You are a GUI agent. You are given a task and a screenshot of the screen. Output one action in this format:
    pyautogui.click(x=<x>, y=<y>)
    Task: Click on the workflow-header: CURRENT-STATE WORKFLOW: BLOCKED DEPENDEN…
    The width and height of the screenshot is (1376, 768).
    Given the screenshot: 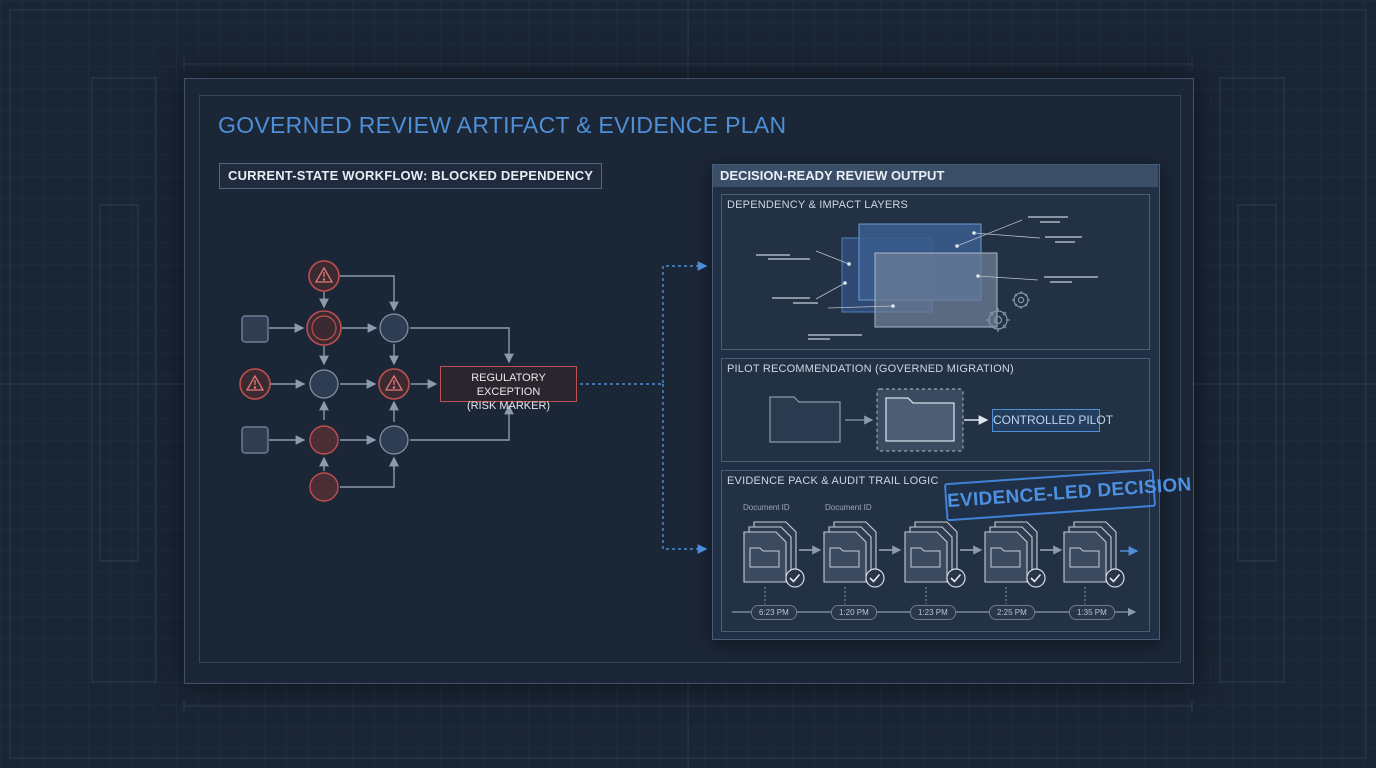 What is the action you would take?
    pyautogui.click(x=411, y=176)
    